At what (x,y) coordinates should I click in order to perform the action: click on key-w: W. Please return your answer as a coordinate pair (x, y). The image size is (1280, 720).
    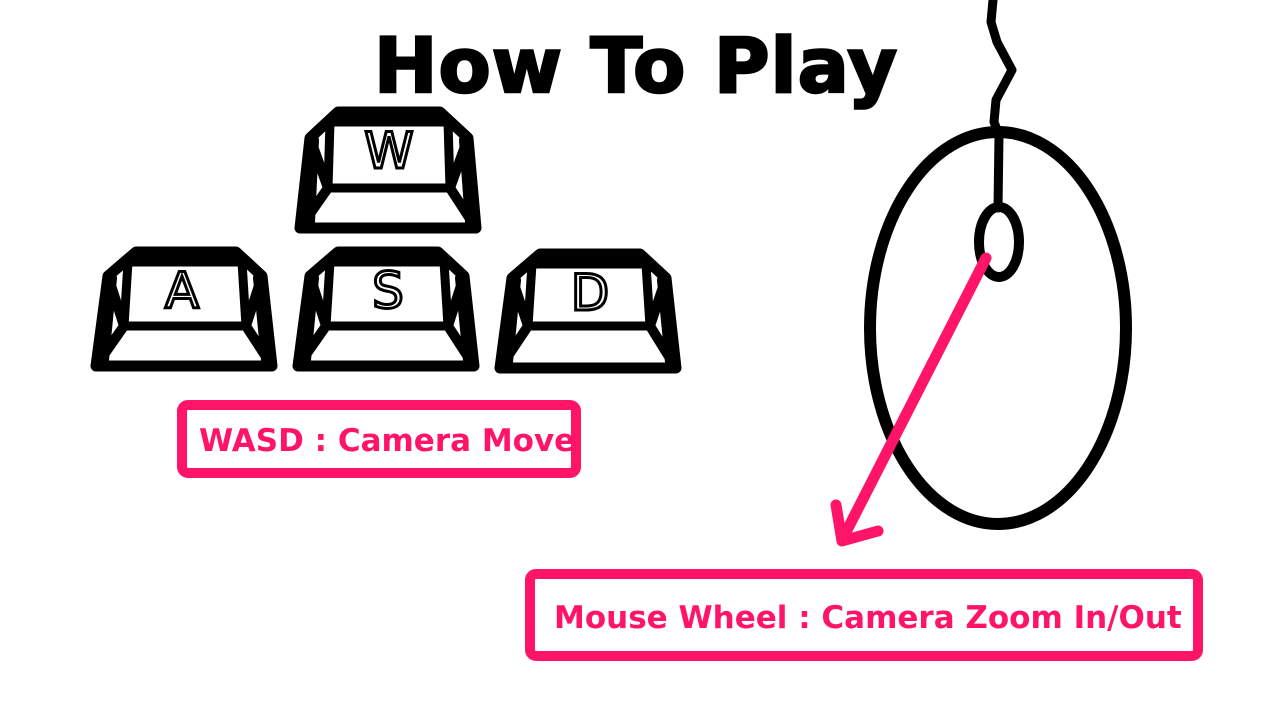
    Looking at the image, I should click on (388, 170).